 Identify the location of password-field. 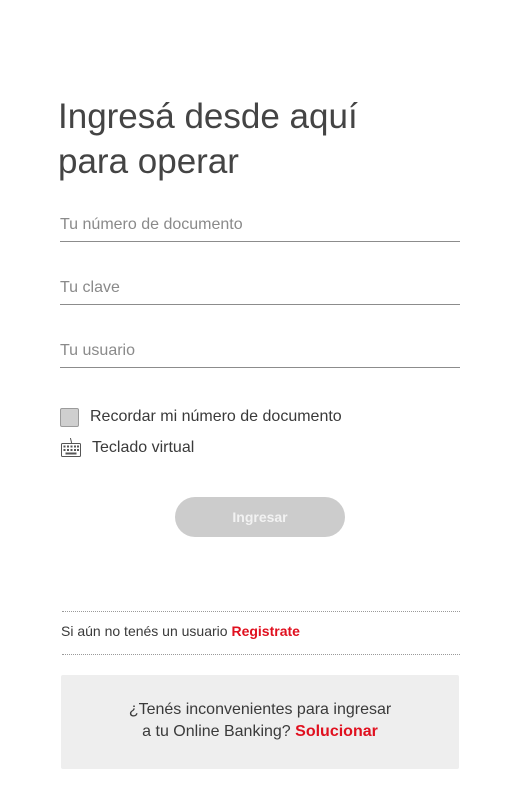
(260, 289).